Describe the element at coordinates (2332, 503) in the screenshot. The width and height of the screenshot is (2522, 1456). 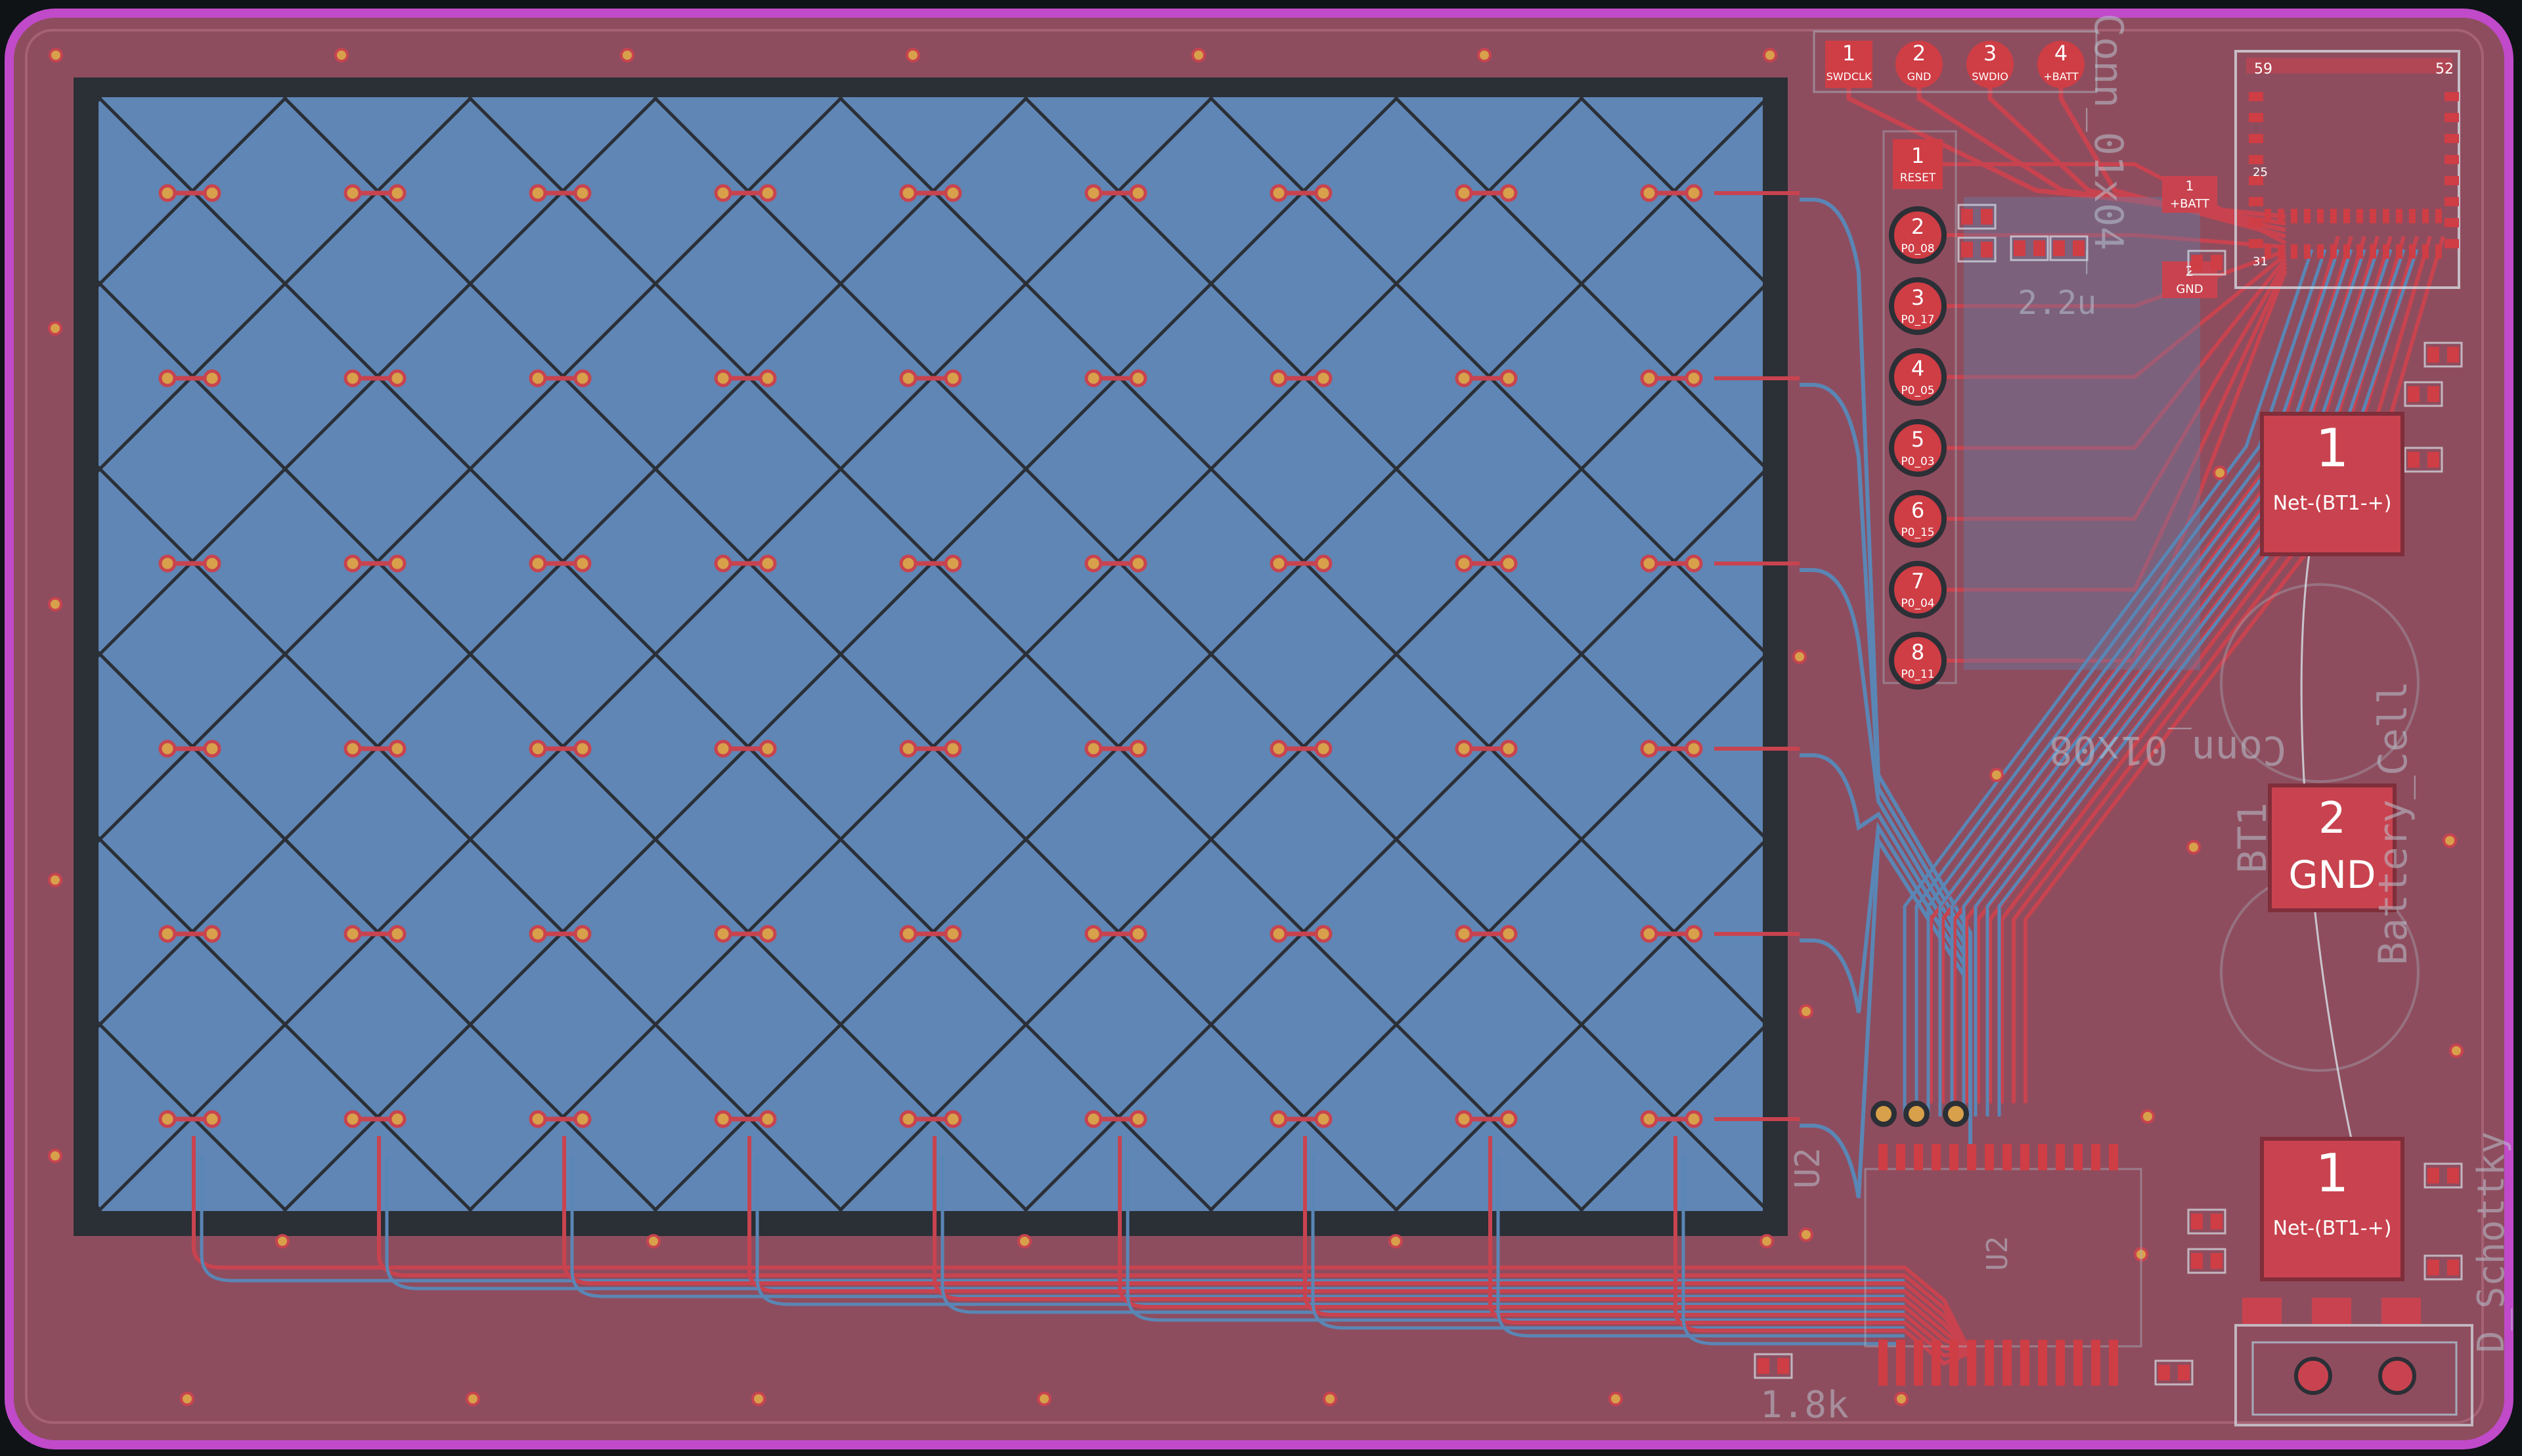
I see `battery-pad-1-name: Net-(BT1-+)` at that location.